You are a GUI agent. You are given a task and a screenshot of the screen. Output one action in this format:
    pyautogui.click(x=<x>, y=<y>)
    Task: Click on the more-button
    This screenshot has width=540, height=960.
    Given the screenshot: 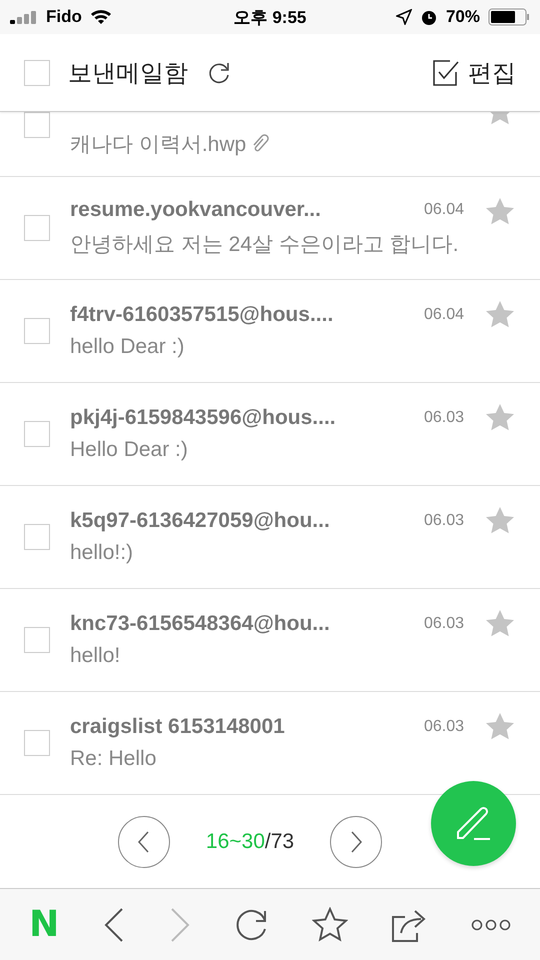 What is the action you would take?
    pyautogui.click(x=490, y=924)
    